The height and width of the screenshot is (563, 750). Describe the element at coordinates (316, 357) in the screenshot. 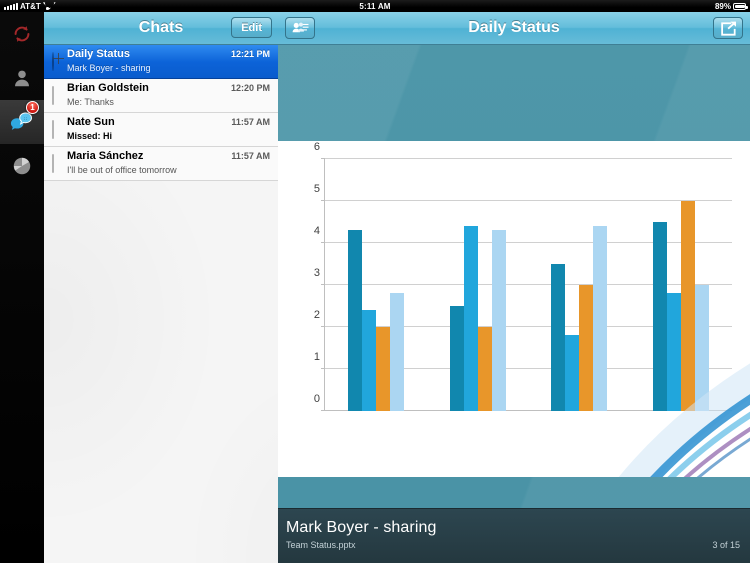

I see `chart-y-tick-label: 1` at that location.